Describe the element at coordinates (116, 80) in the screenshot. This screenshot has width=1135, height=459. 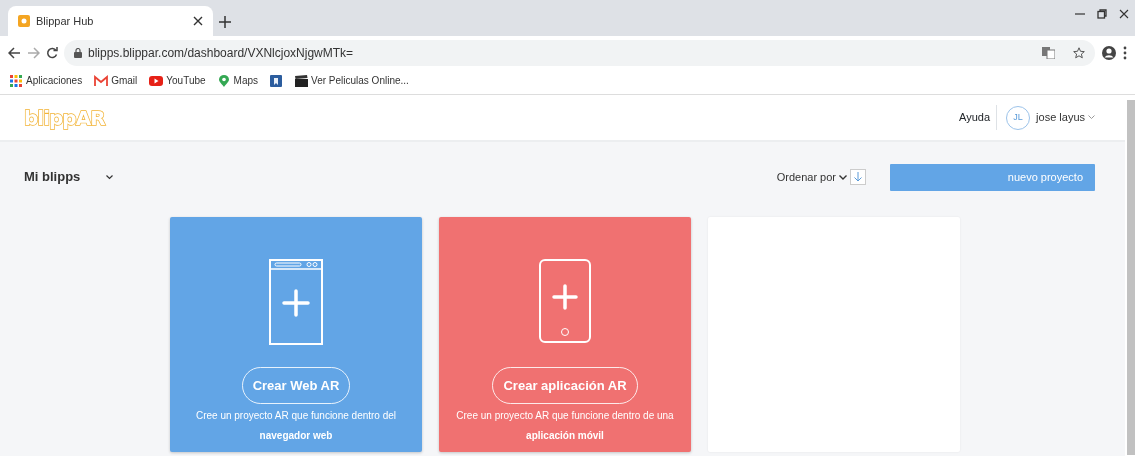
I see `bookmark: Gmail` at that location.